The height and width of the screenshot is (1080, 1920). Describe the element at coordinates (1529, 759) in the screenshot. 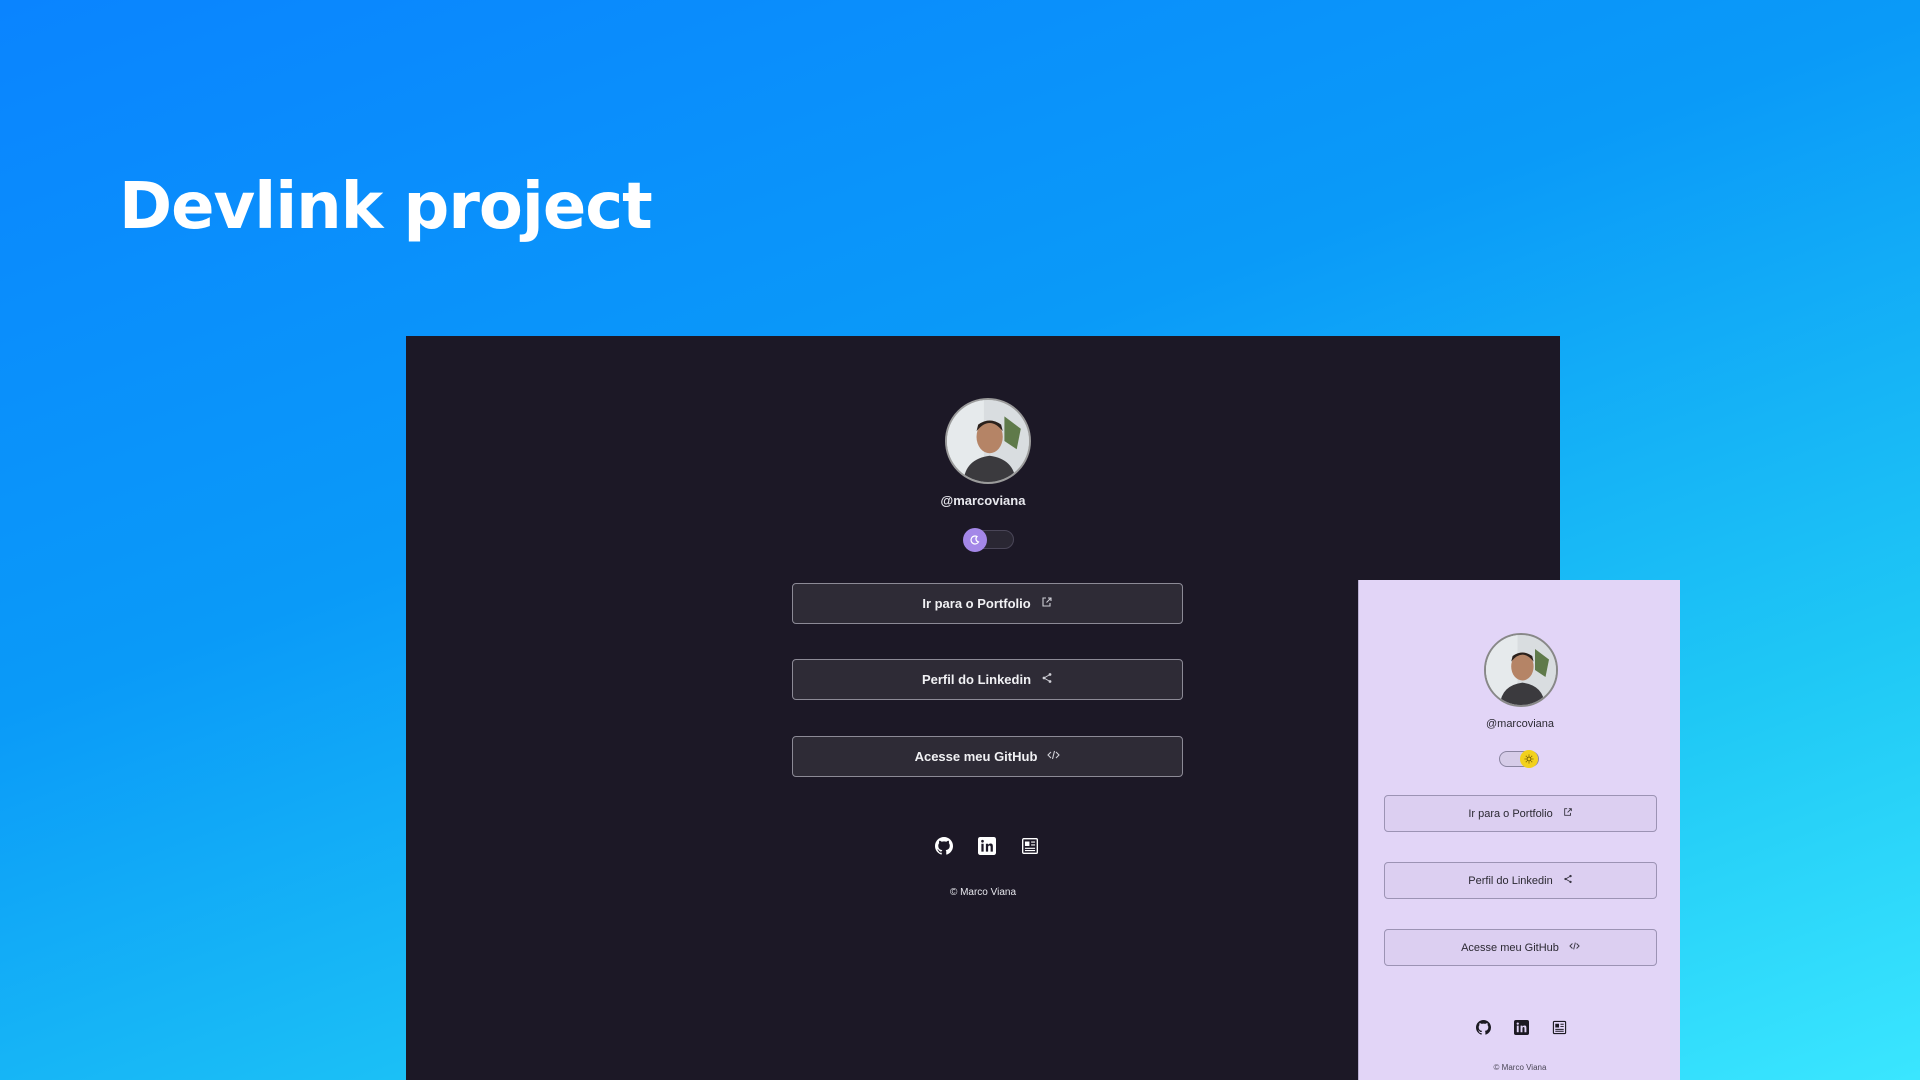

I see `sun-icon` at that location.